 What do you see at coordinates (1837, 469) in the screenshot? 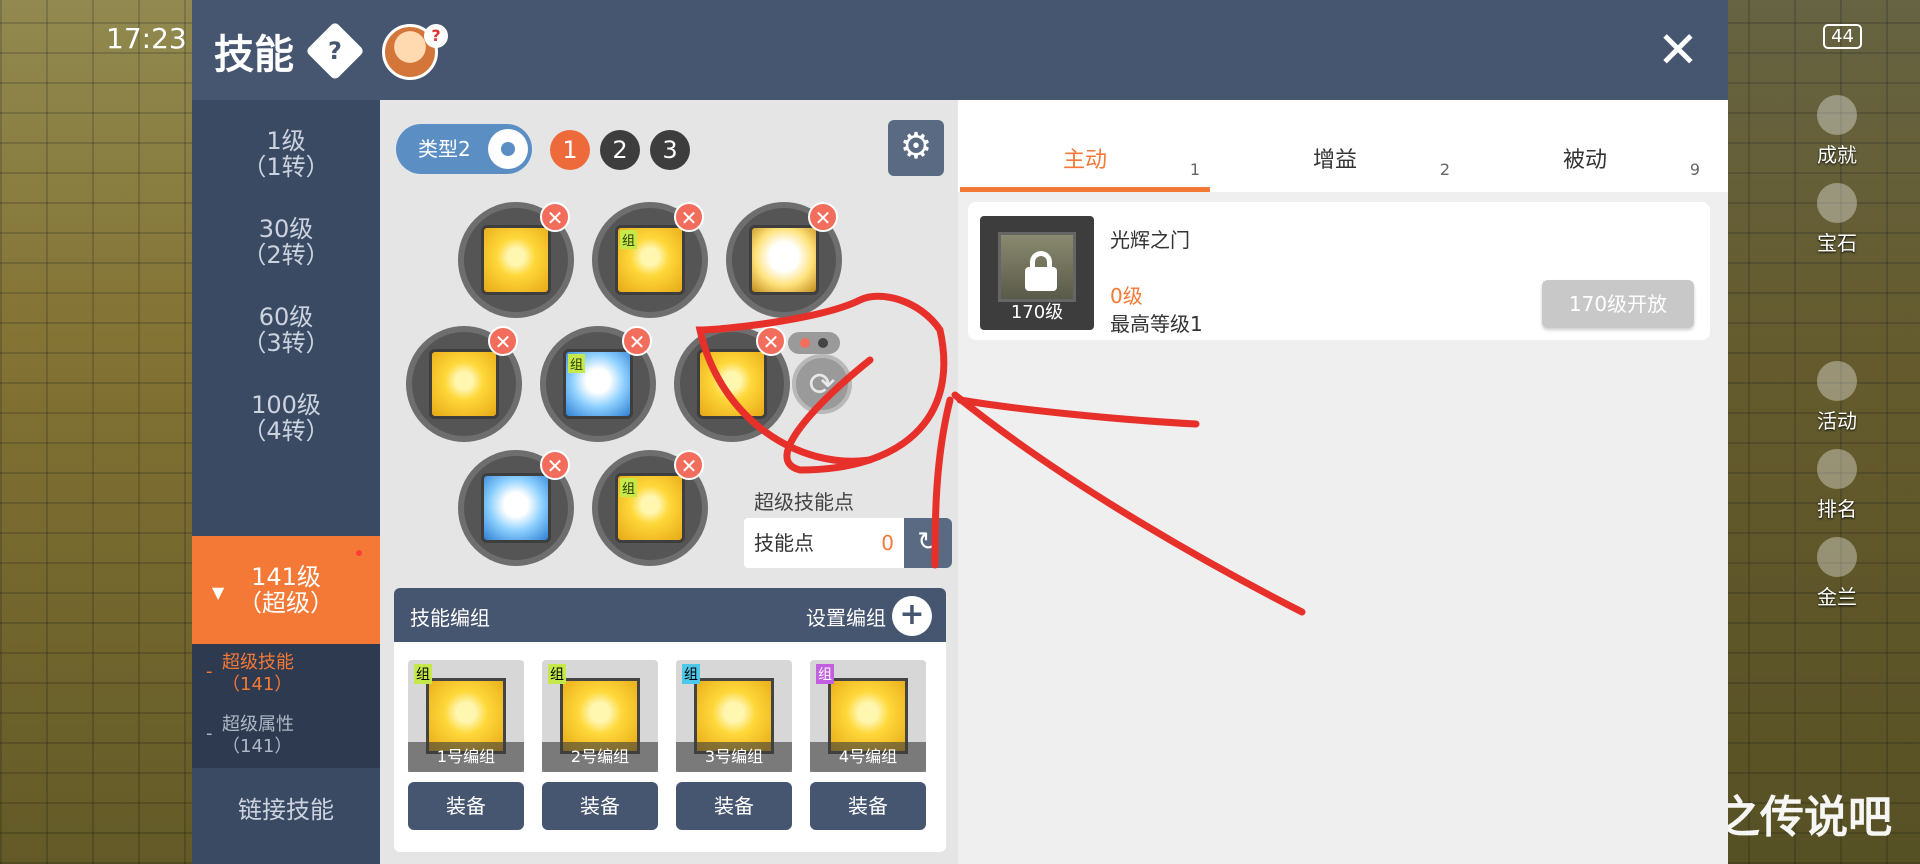
I see `cup-icon` at bounding box center [1837, 469].